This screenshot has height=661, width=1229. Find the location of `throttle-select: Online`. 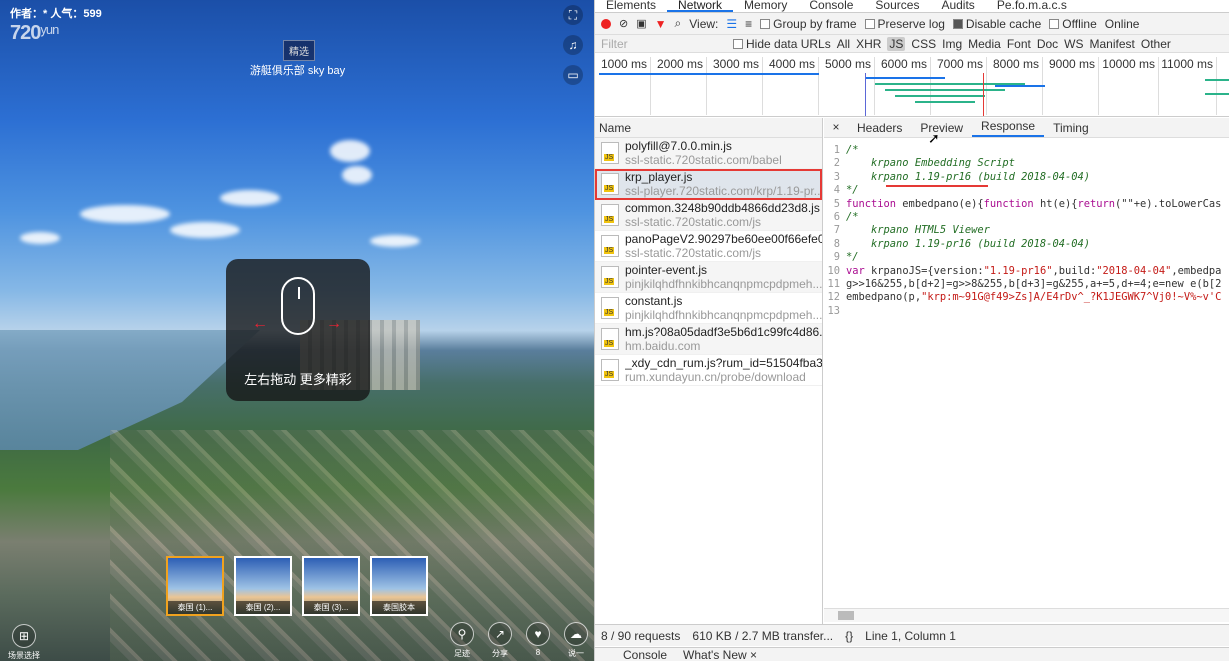

throttle-select: Online is located at coordinates (1122, 24).